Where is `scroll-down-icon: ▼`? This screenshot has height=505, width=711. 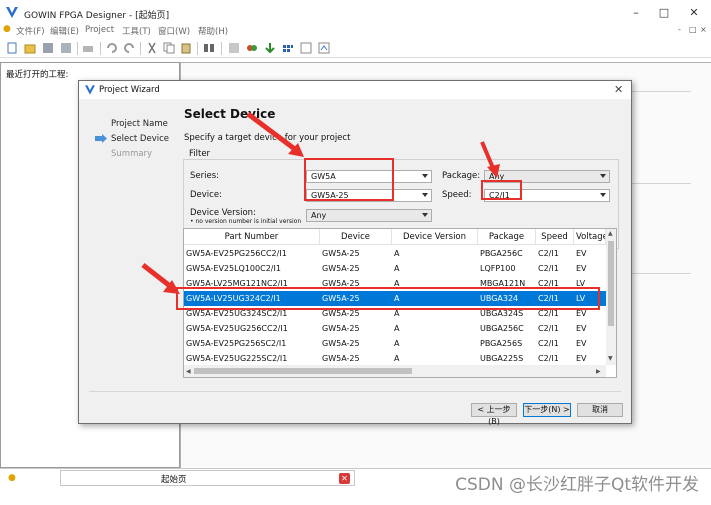
scroll-down-icon: ▼ is located at coordinates (610, 358).